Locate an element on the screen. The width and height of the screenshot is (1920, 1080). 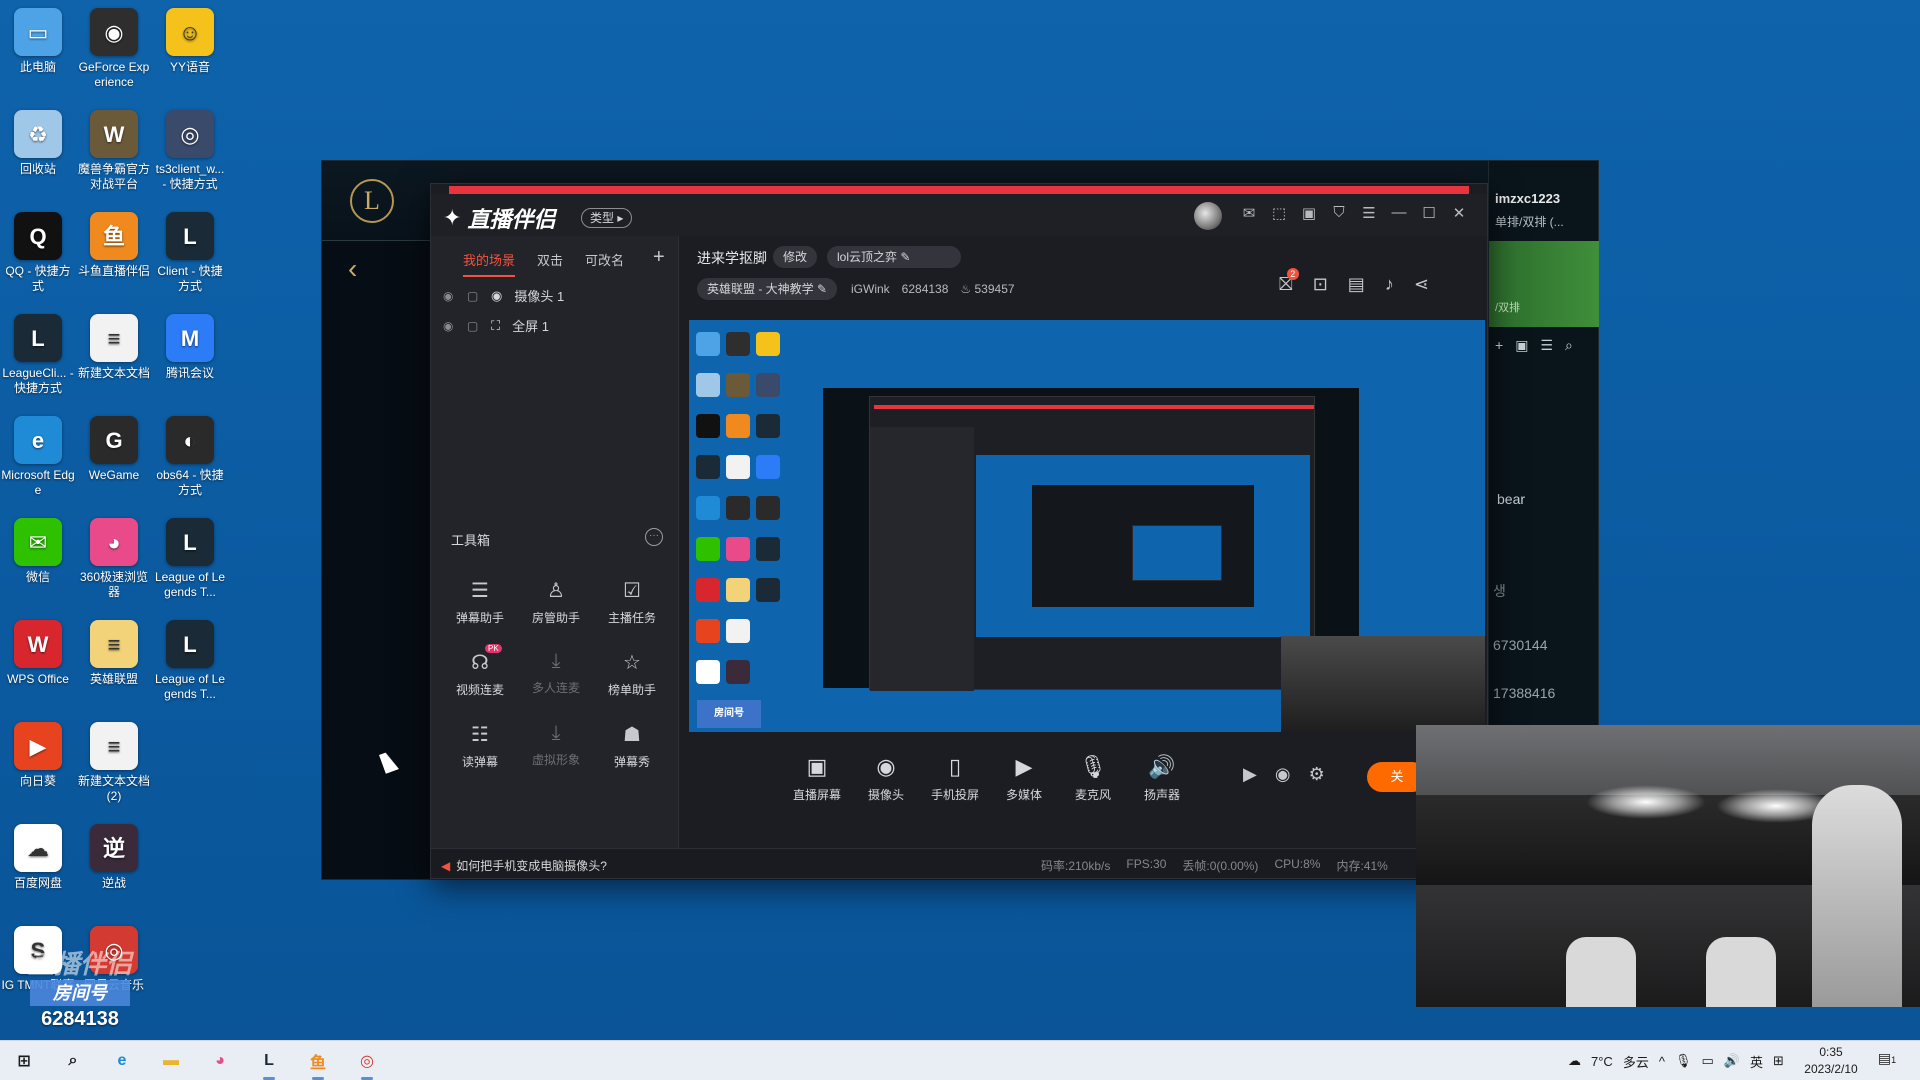
desktop-icon: 鱼斗鱼直播伴侣 is located at coordinates (114, 245).